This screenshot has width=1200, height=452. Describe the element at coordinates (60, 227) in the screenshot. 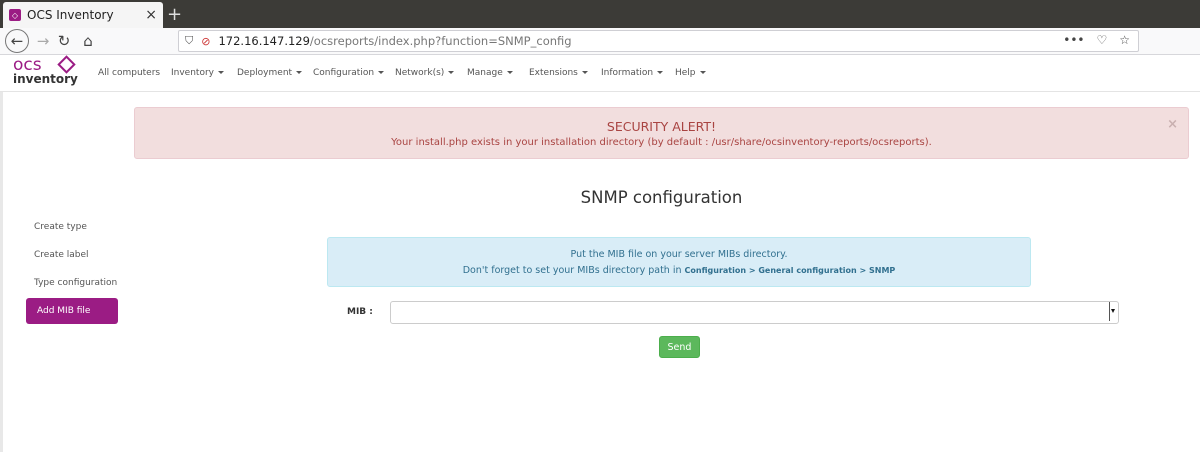

I see `sidebar-item-create-type: Create type` at that location.